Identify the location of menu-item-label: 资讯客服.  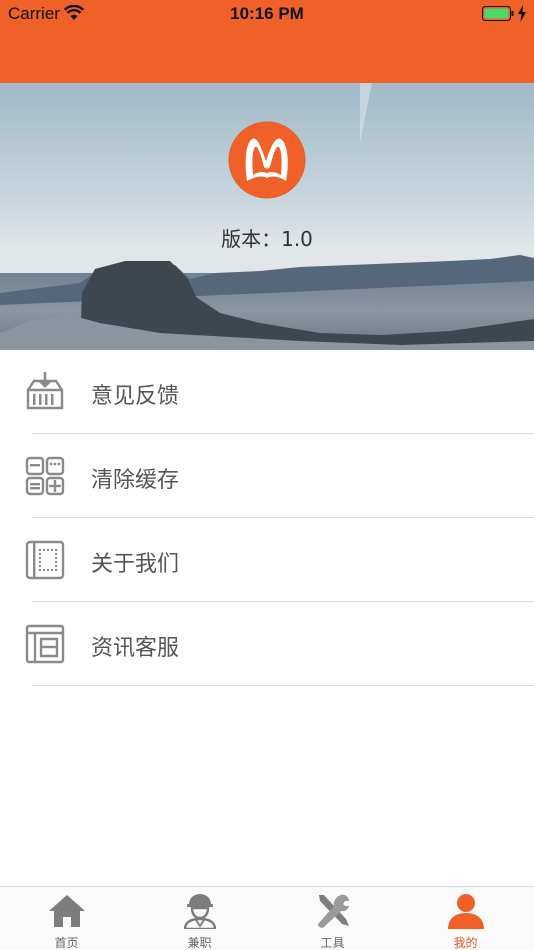
(135, 648).